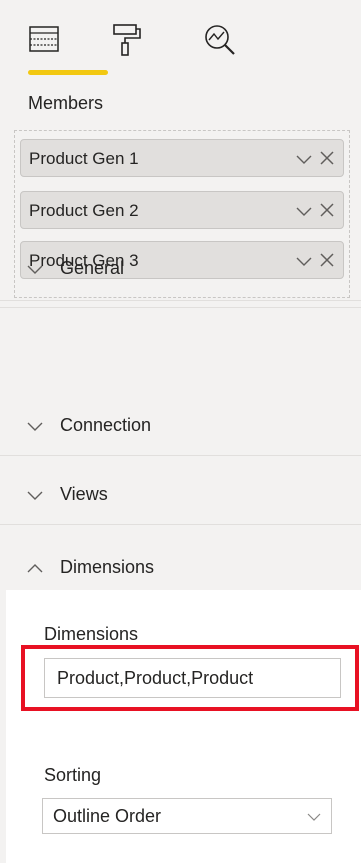  Describe the element at coordinates (84, 158) in the screenshot. I see `member-pill-label: Product Gen 1` at that location.